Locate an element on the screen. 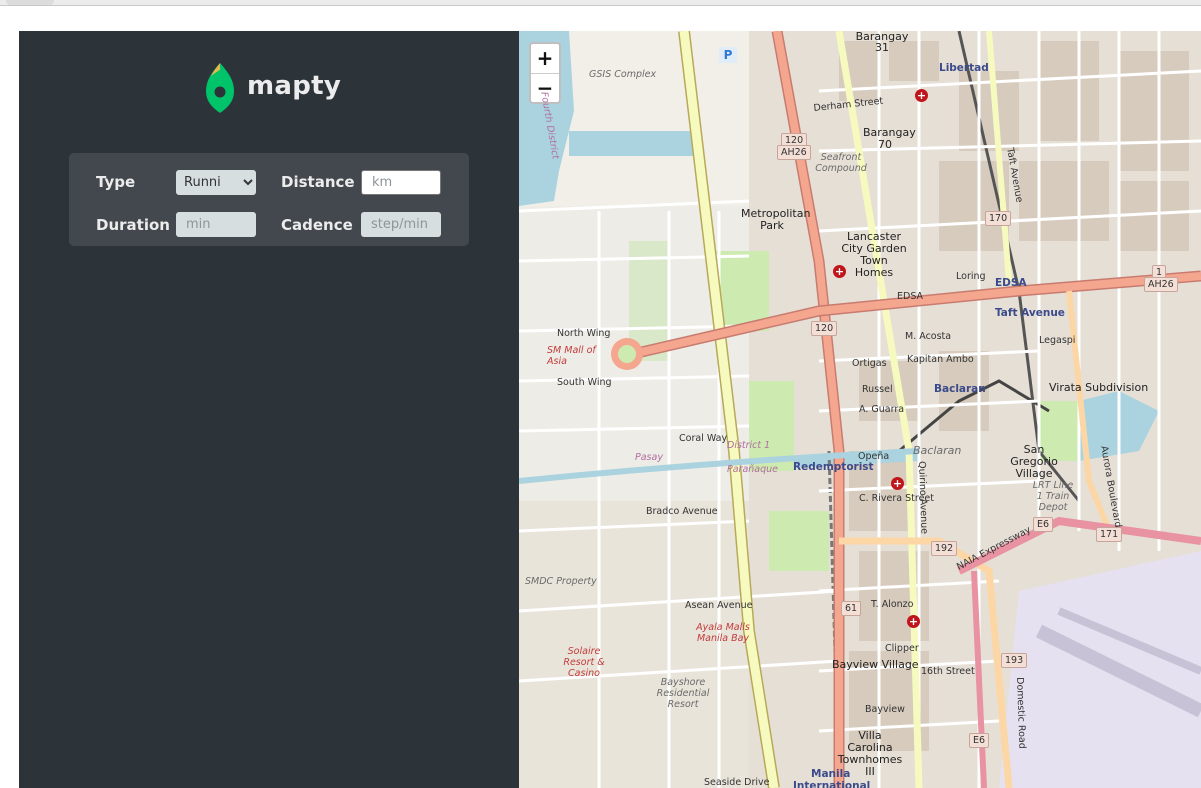 The image size is (1201, 788). duration-row: Duration is located at coordinates (188, 225).